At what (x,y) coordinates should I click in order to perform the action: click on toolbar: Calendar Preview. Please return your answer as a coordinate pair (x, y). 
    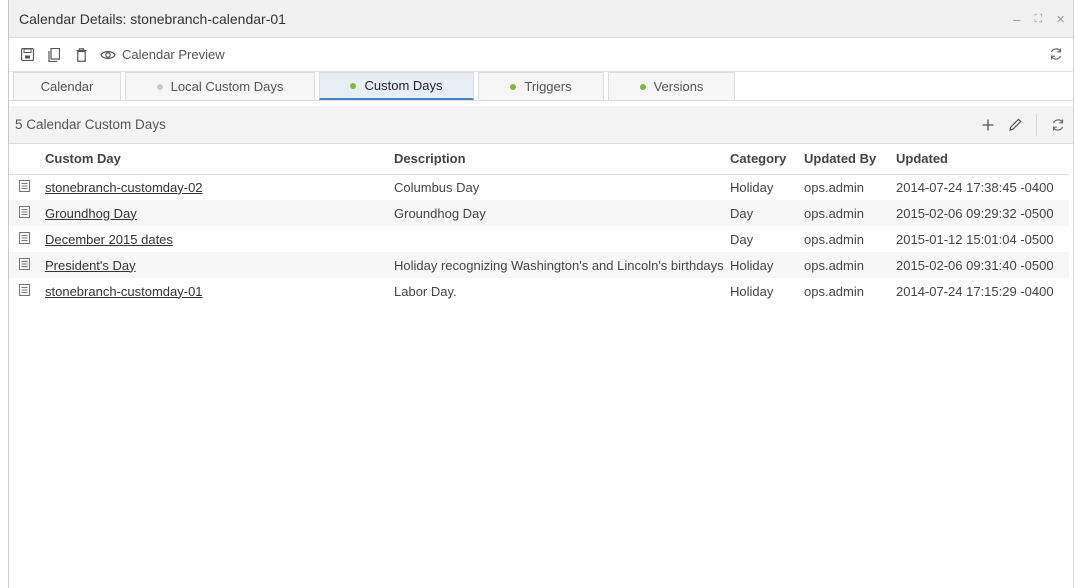
    Looking at the image, I should click on (541, 55).